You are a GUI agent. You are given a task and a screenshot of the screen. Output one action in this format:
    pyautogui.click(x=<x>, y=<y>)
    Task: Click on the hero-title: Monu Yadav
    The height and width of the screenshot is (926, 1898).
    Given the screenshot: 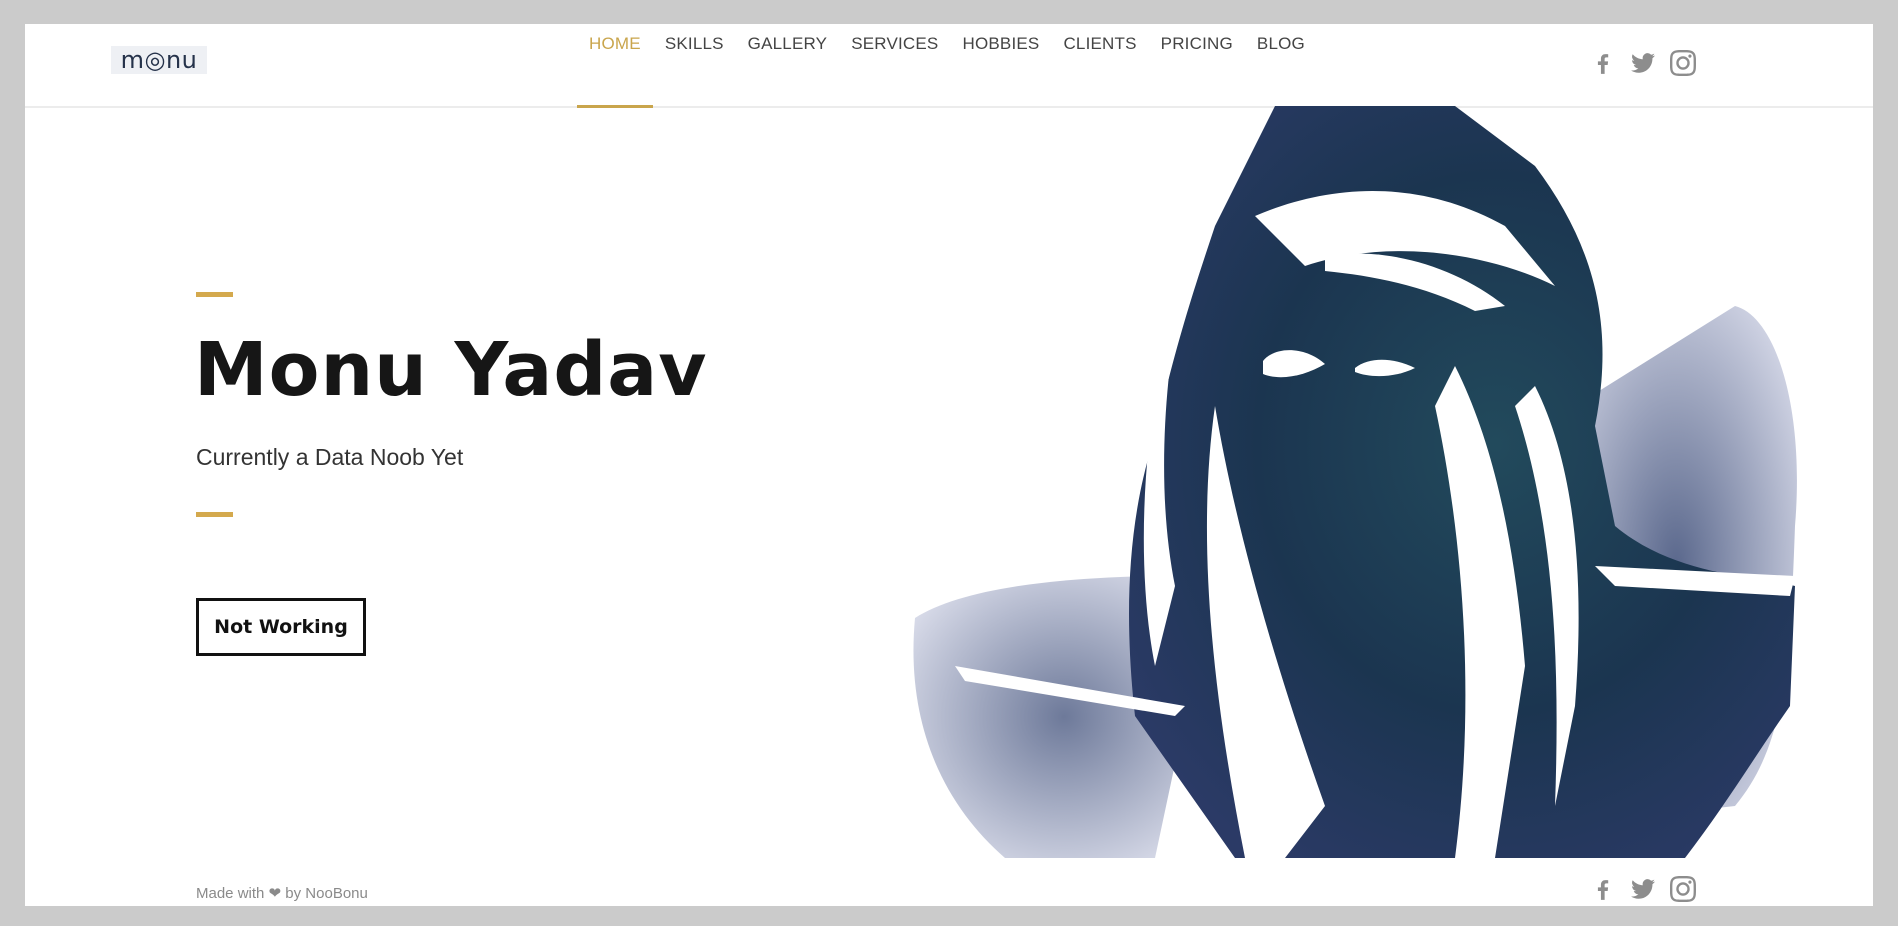 What is the action you would take?
    pyautogui.click(x=451, y=370)
    